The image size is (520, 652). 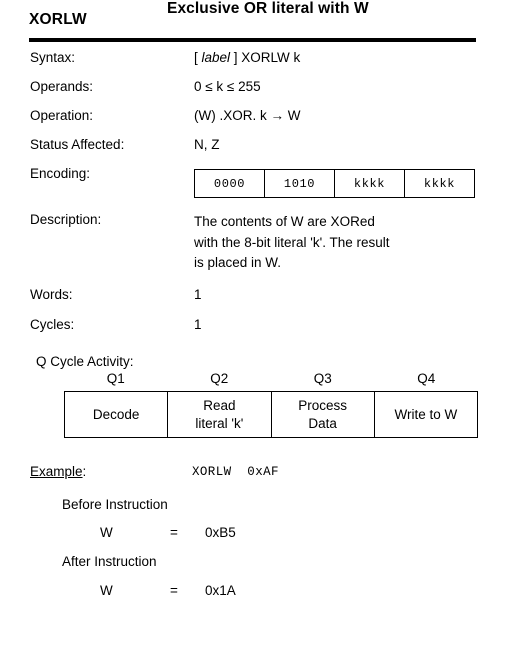 I want to click on syntax-label-italic: label, so click(x=216, y=57).